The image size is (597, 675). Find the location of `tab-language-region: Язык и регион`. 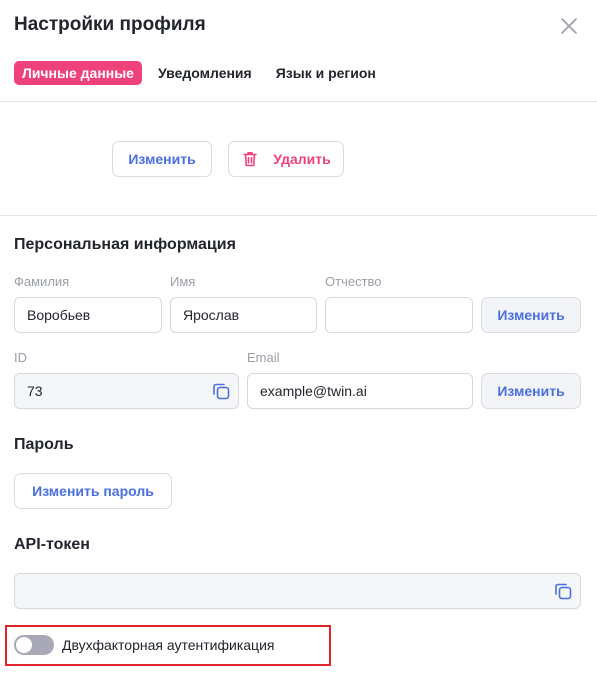

tab-language-region: Язык и регион is located at coordinates (326, 73).